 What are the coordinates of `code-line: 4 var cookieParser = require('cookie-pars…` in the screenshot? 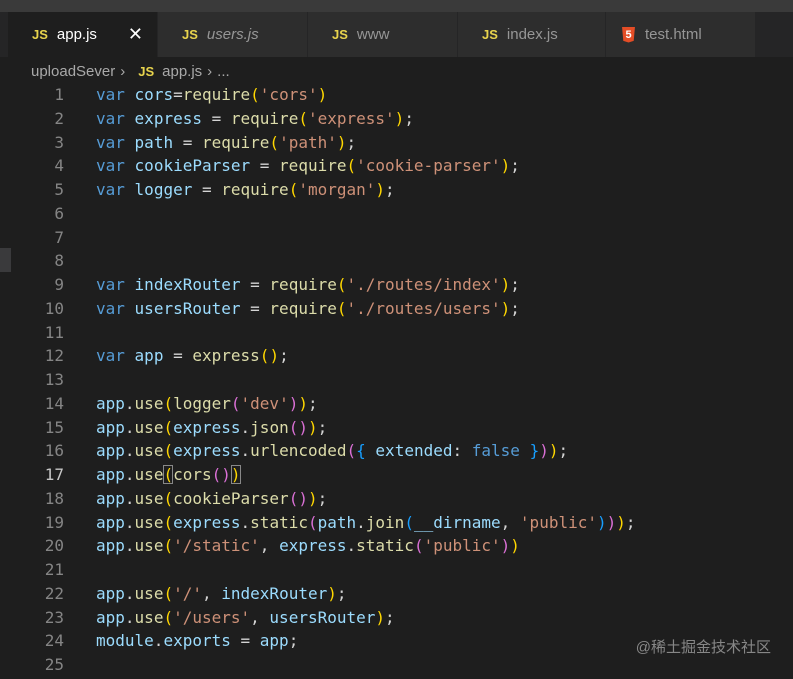 It's located at (396, 166).